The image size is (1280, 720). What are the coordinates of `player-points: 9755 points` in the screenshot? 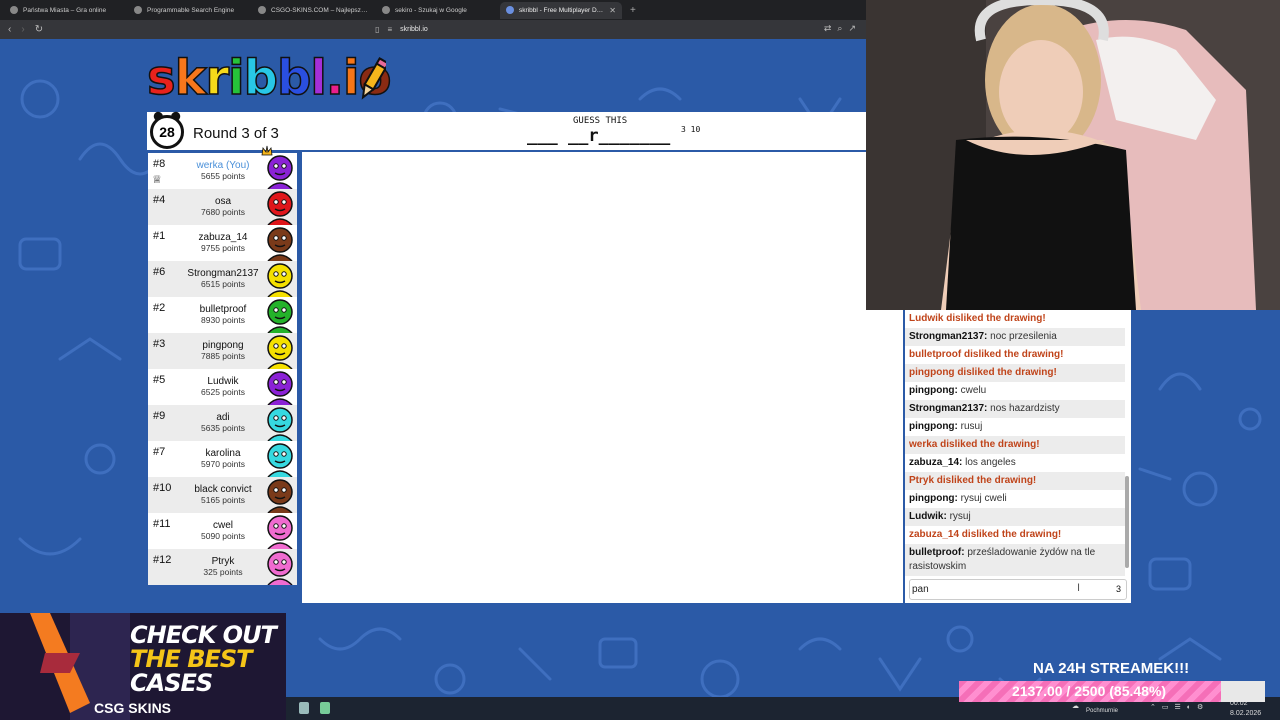 It's located at (223, 248).